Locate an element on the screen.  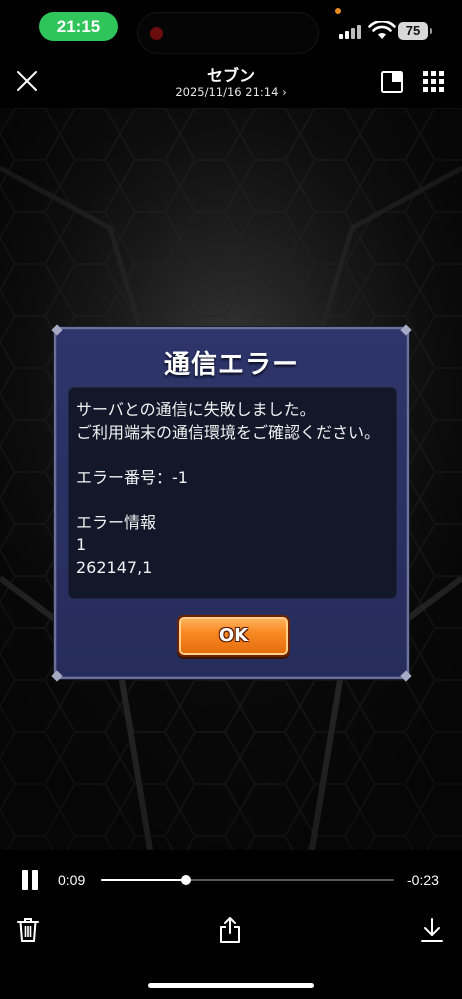
ok-button: OK is located at coordinates (233, 636).